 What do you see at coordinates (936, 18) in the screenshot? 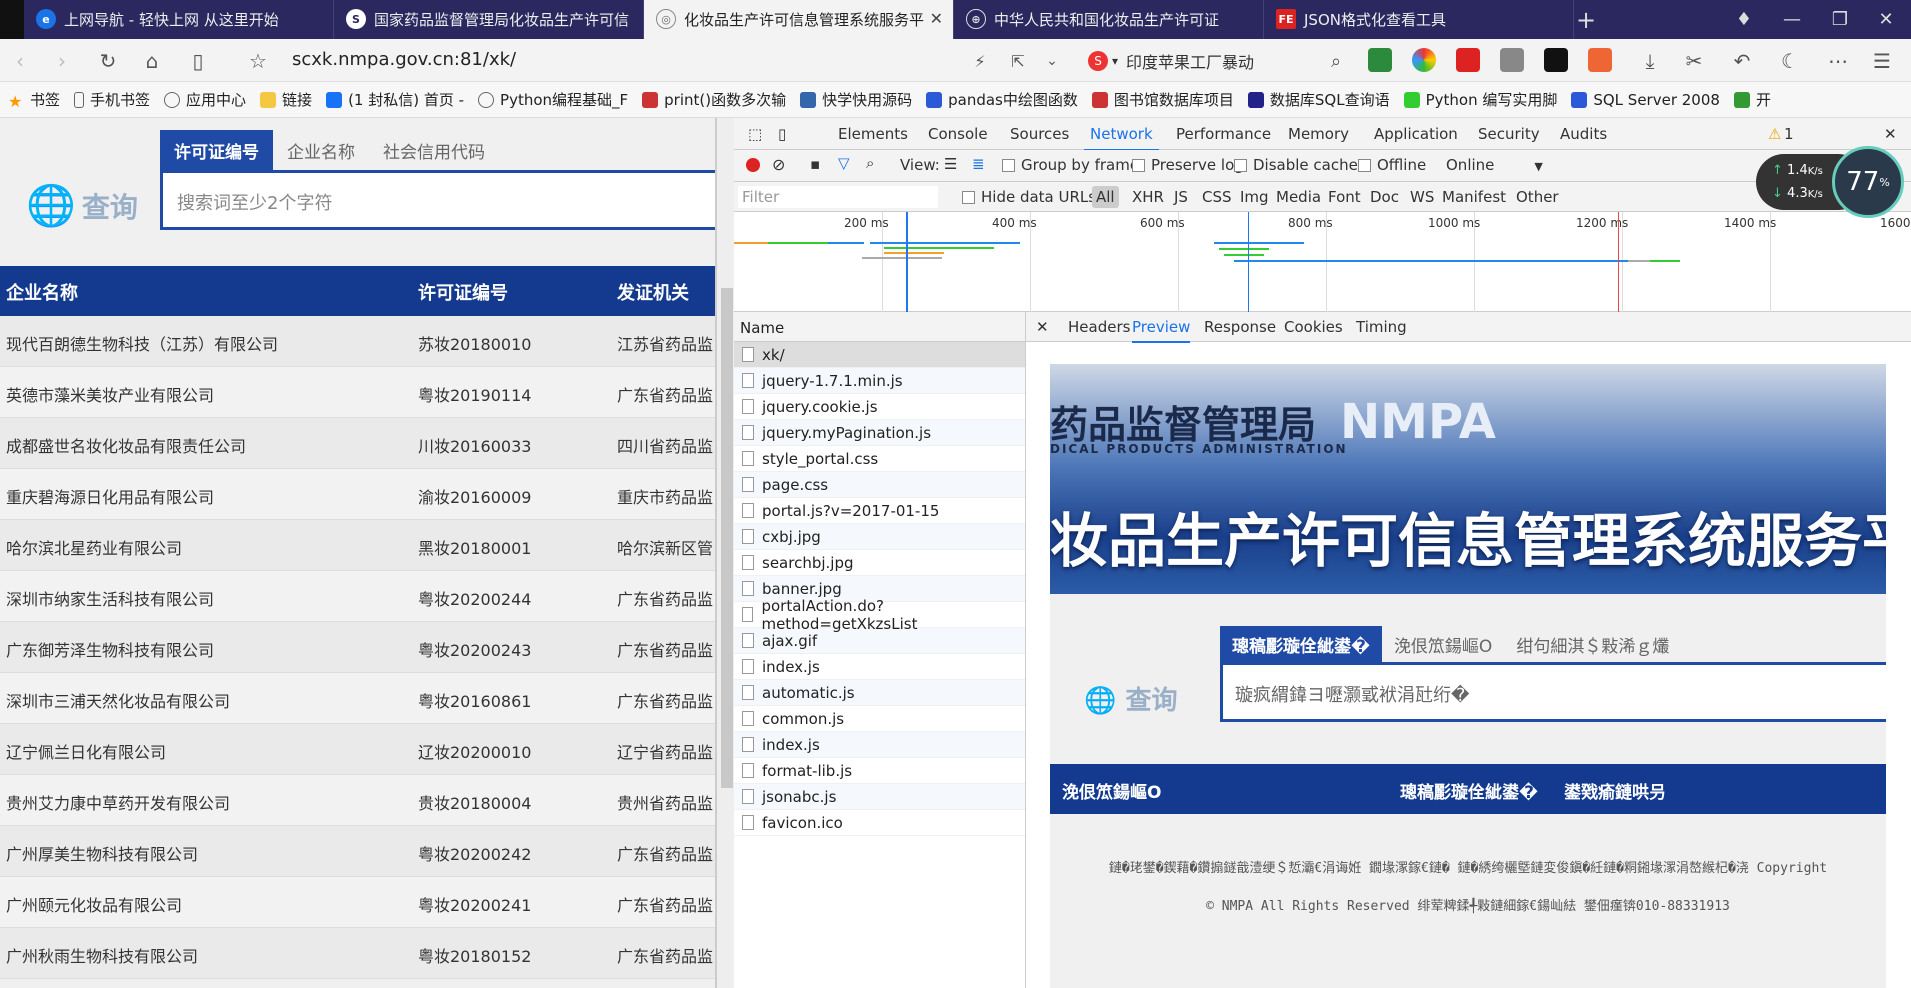
I see `close-tab-icon: ✕` at bounding box center [936, 18].